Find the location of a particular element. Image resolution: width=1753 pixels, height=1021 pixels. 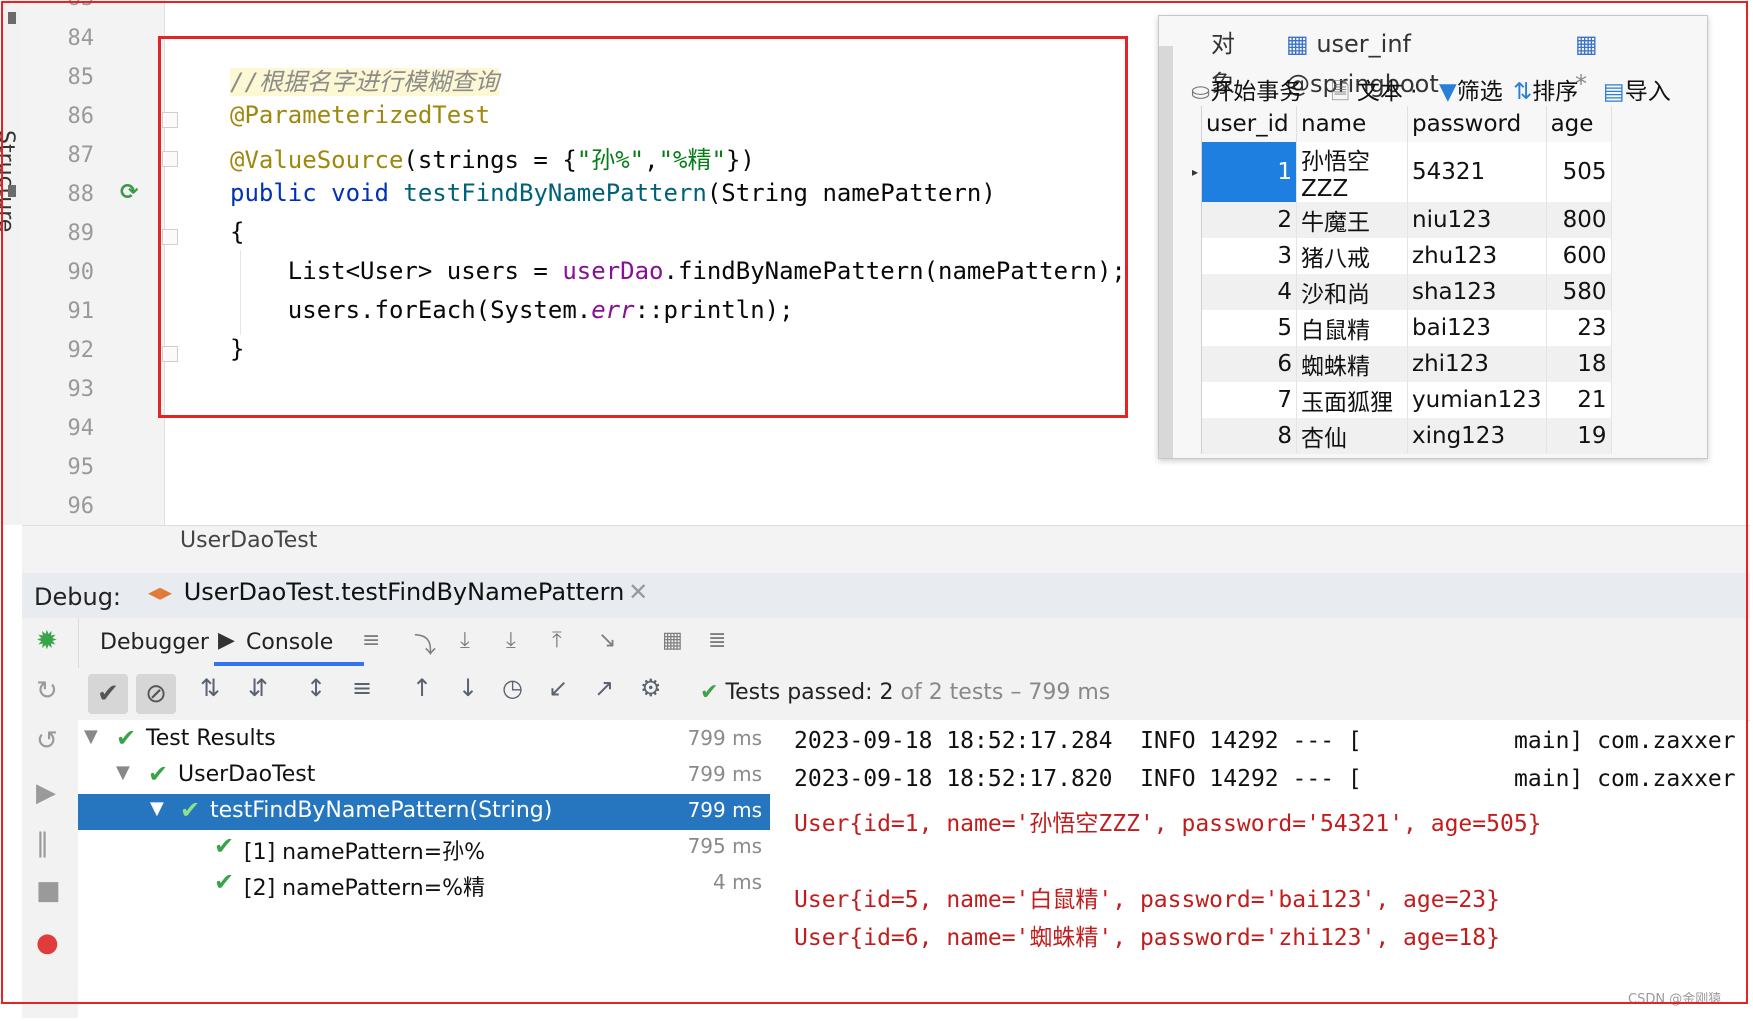

tab-untitled: ▦ * 无标题 is located at coordinates (1587, 121).